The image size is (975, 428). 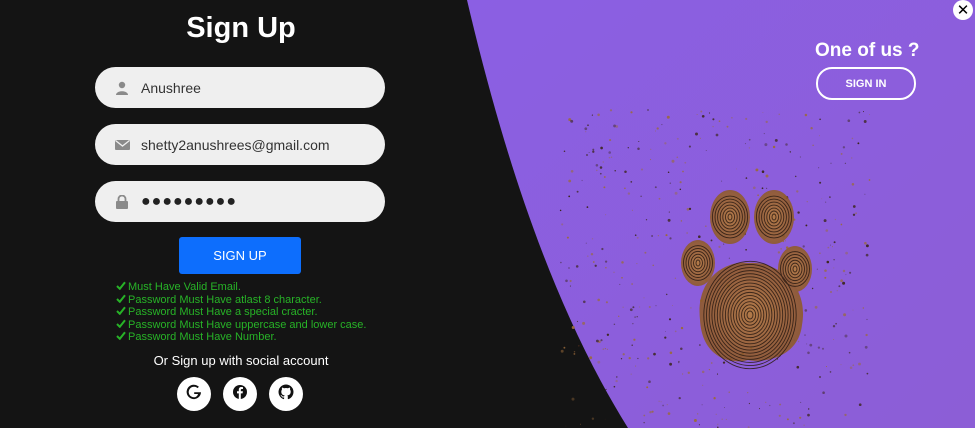 What do you see at coordinates (235, 144) in the screenshot?
I see `email-value: shetty2anushrees@gmail.com` at bounding box center [235, 144].